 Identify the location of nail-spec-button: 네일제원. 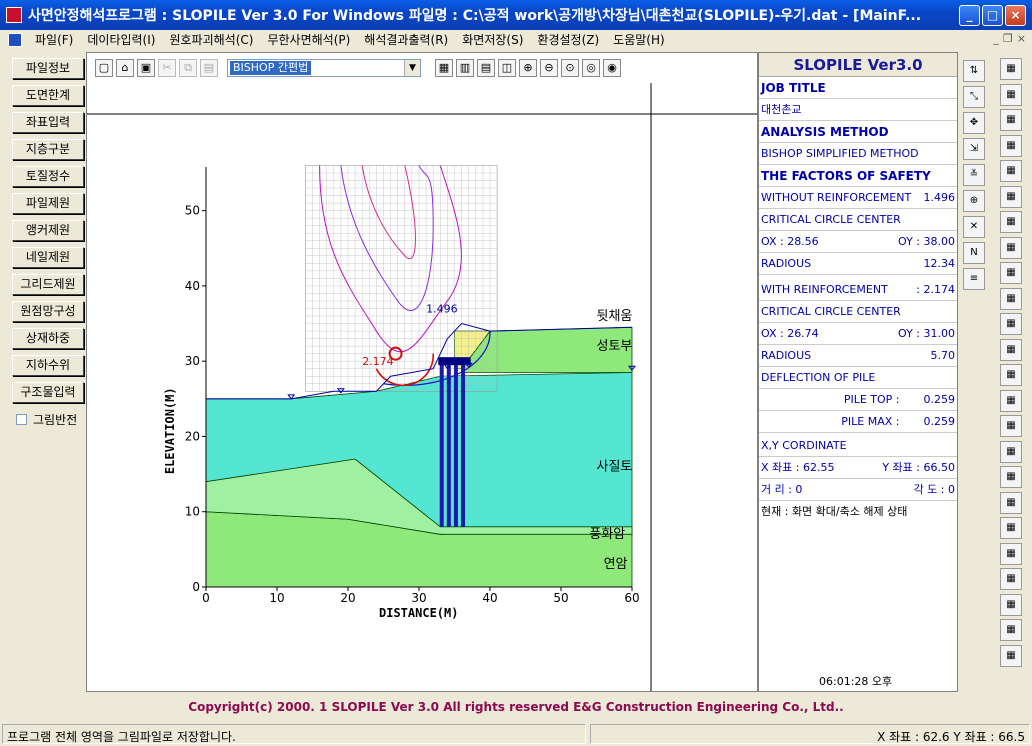
(48, 257).